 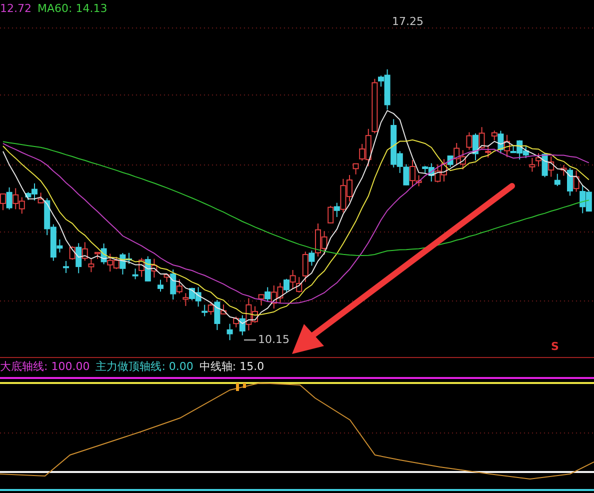 I want to click on low-price-label: 10.15, so click(x=274, y=339).